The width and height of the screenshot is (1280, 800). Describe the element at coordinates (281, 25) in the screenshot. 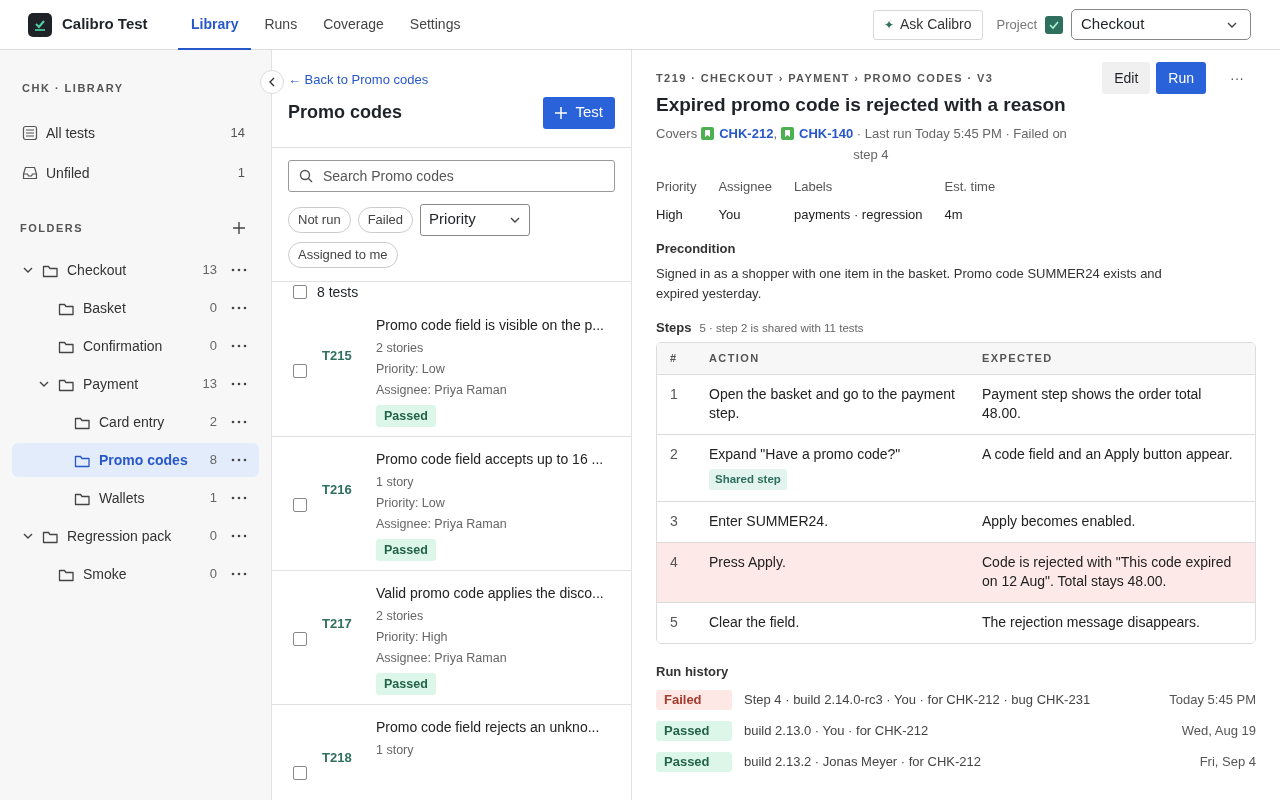

I see `nav-tab: Runs` at that location.